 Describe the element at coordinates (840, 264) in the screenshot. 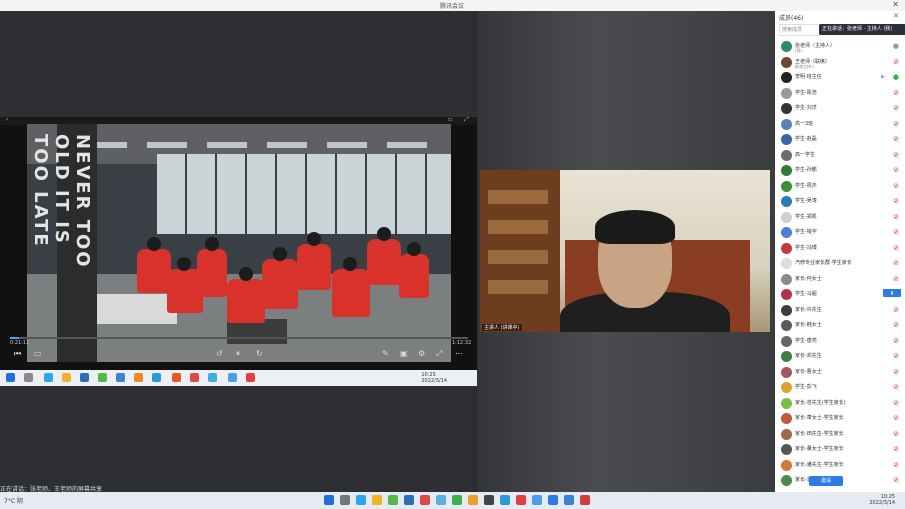

I see `participant-row: 汽修专业家长群-学生家长 ⊘` at that location.